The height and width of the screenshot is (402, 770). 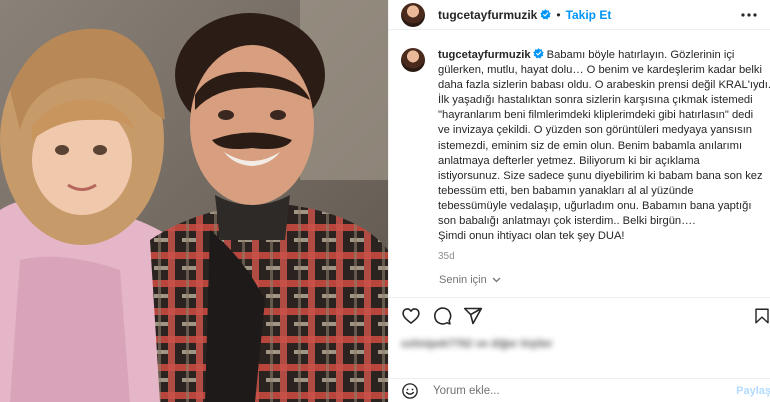 I want to click on chevron-down-icon, so click(x=496, y=280).